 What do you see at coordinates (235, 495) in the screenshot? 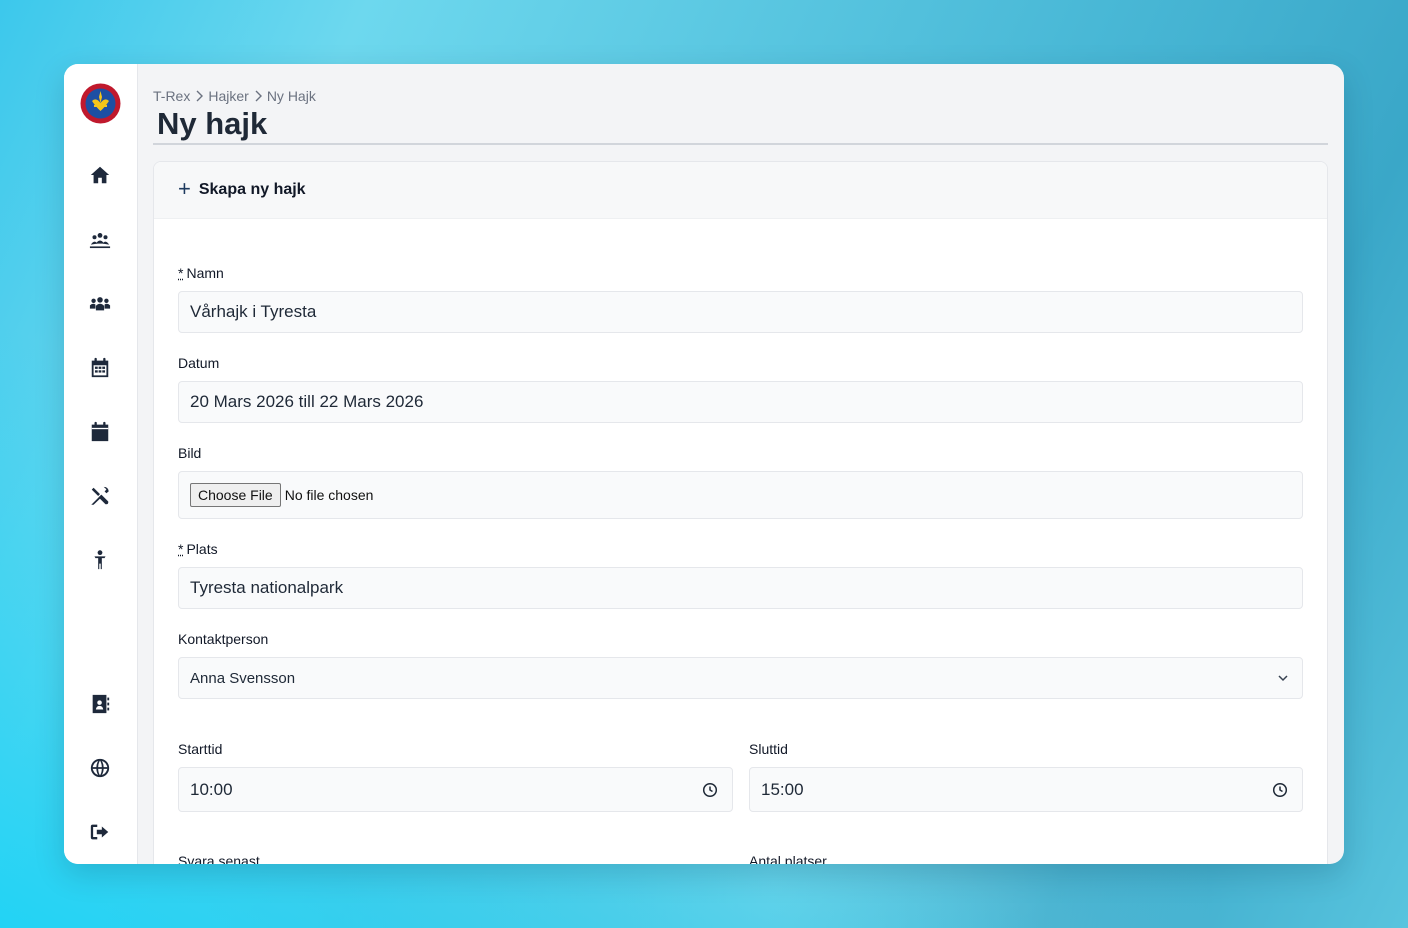
I see `choose-file-button: Choose File` at bounding box center [235, 495].